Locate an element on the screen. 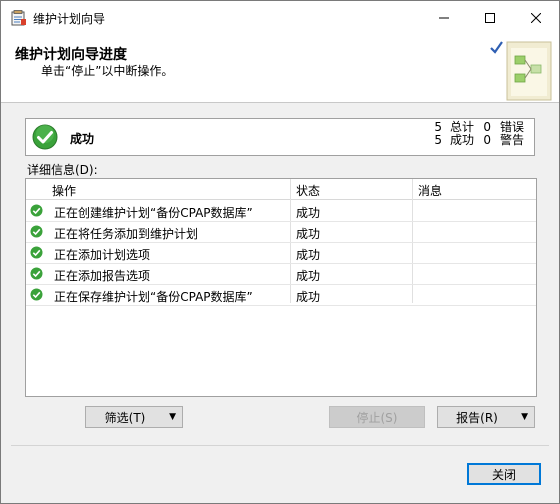  grid-header: 操作 状态 消息 is located at coordinates (281, 189).